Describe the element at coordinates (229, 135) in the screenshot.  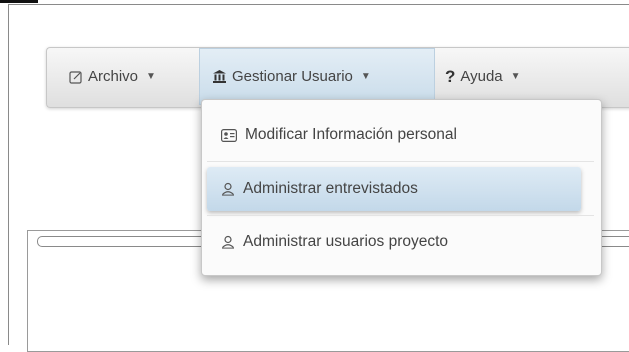
I see `id-card-icon` at that location.